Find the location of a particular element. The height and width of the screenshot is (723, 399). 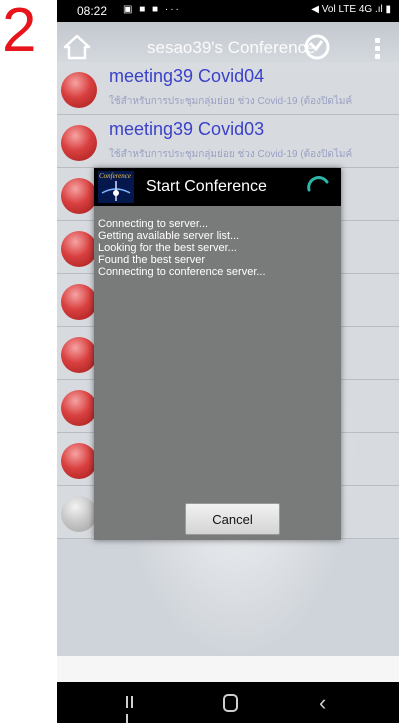

recents-icon is located at coordinates (132, 709).